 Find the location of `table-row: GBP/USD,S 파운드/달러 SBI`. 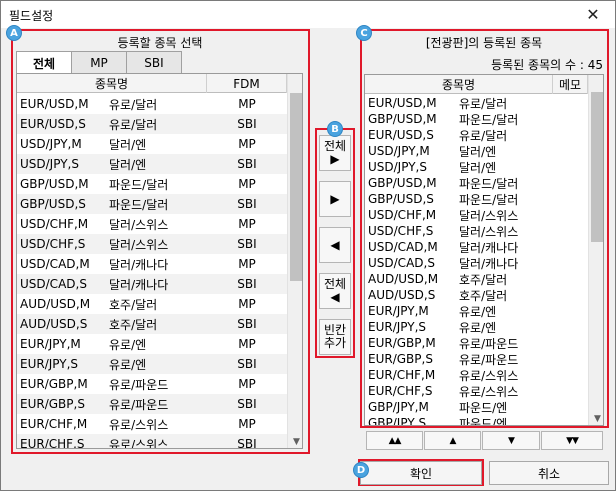

table-row: GBP/USD,S 파운드/달러 SBI is located at coordinates (152, 204).